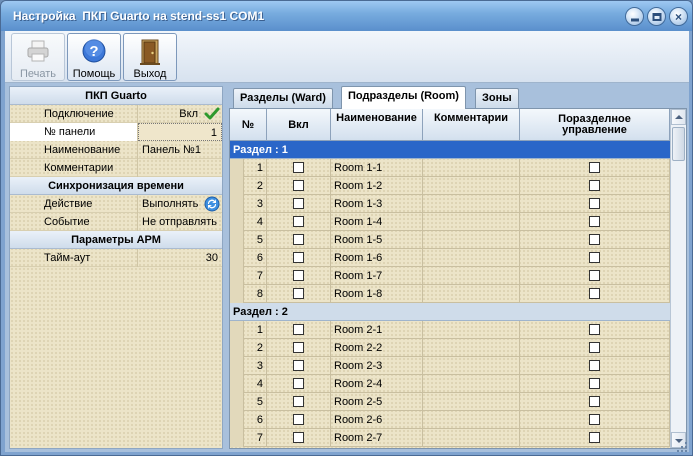  Describe the element at coordinates (377, 330) in the screenshot. I see `room-name: Room 2-1` at that location.